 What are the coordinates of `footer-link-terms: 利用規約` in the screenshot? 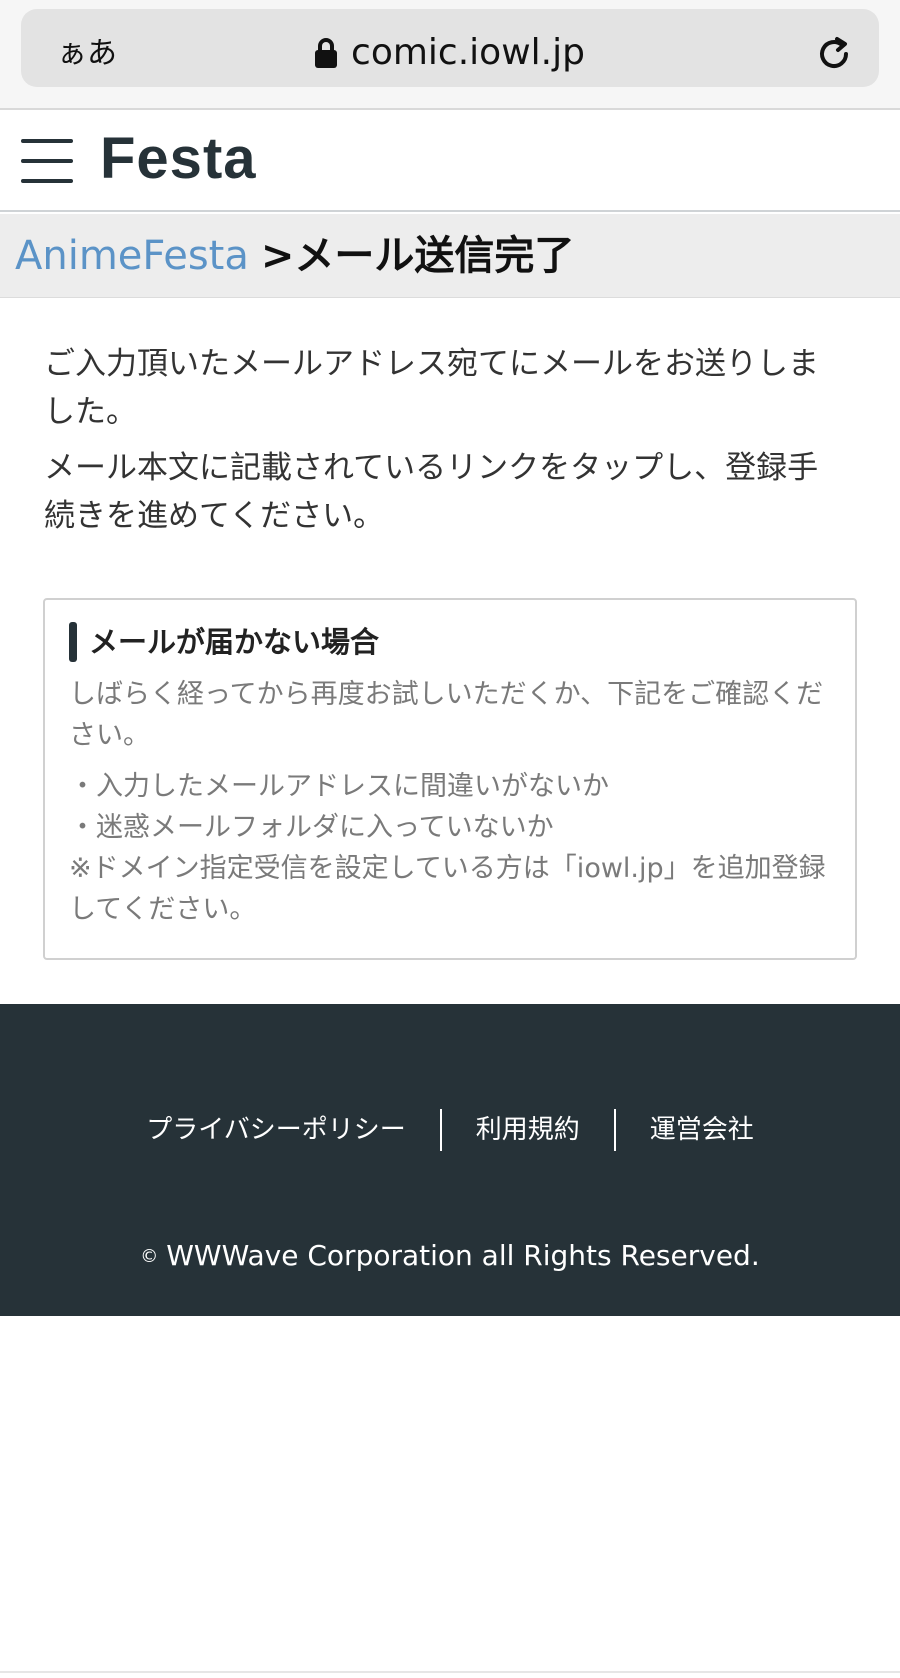 It's located at (528, 1130).